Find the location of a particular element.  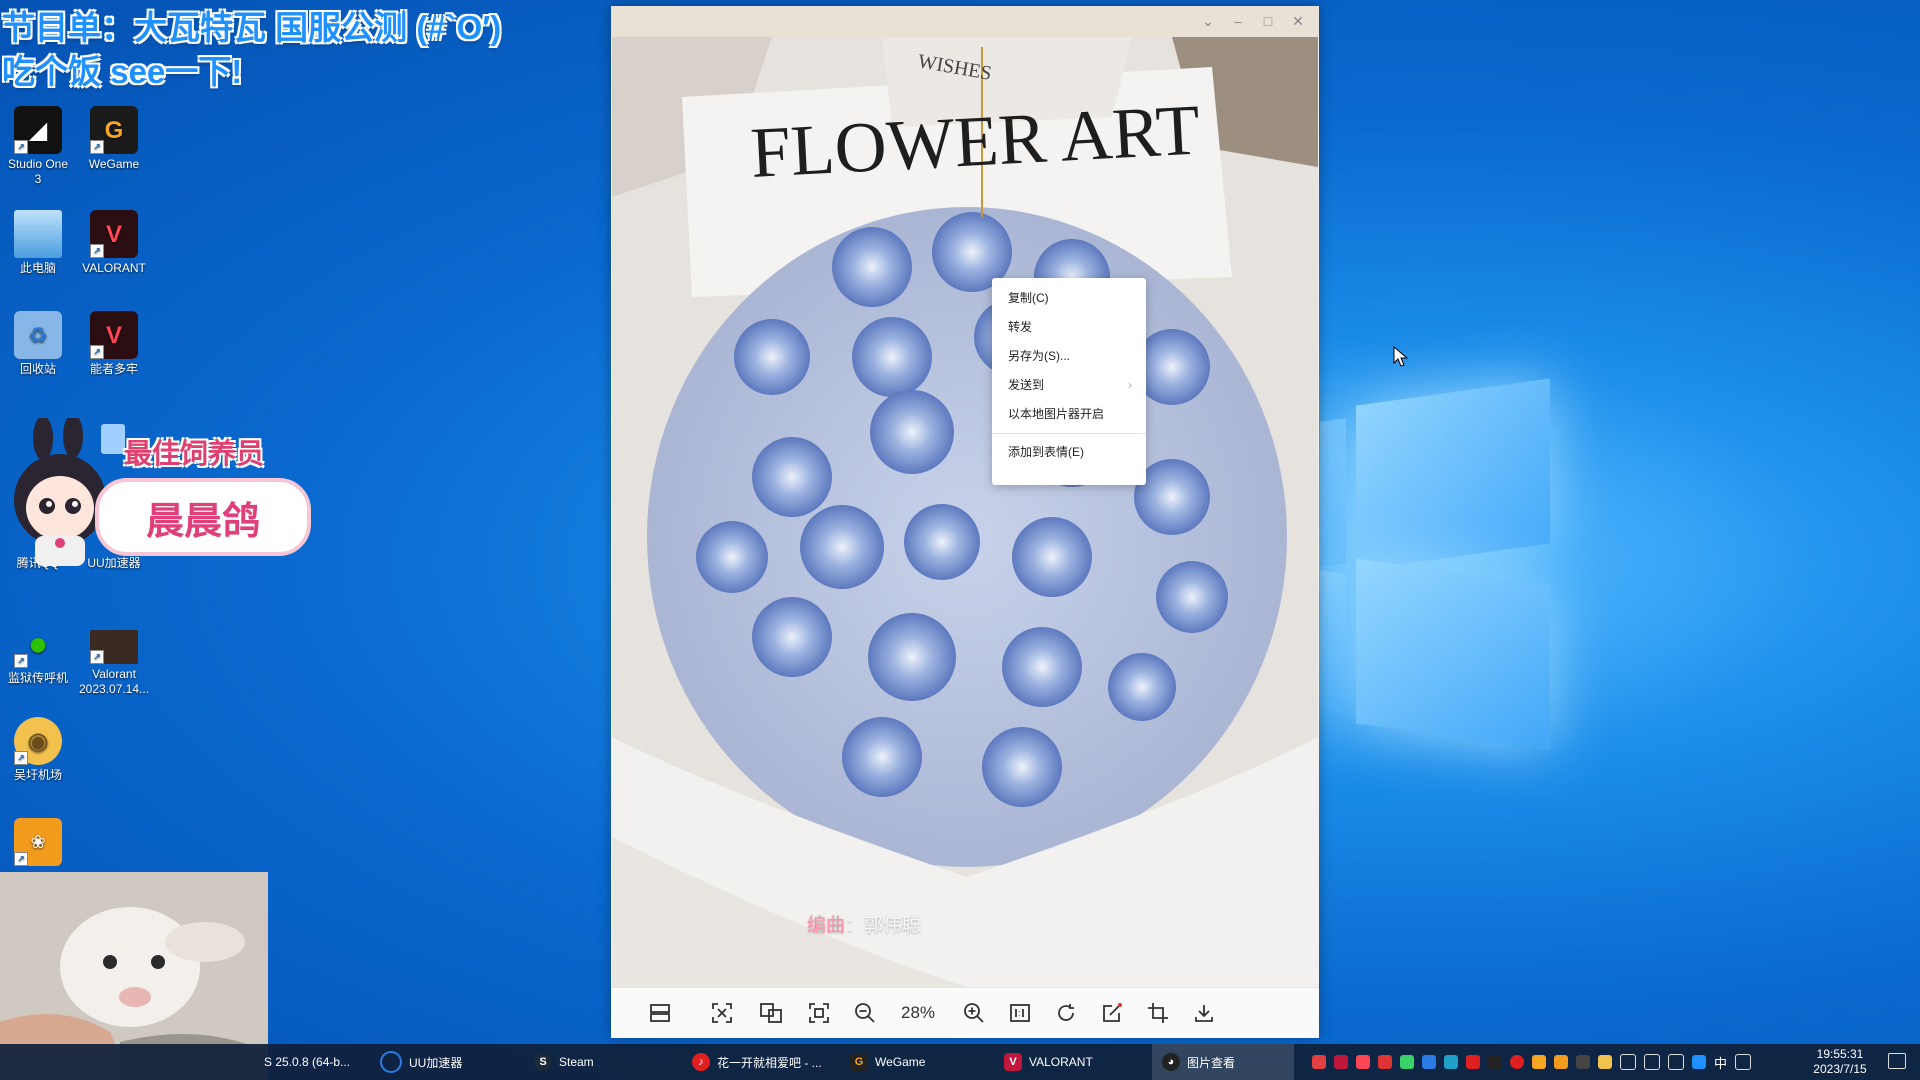

taskbar-app-valorant: V VALORANT is located at coordinates (1074, 1062).